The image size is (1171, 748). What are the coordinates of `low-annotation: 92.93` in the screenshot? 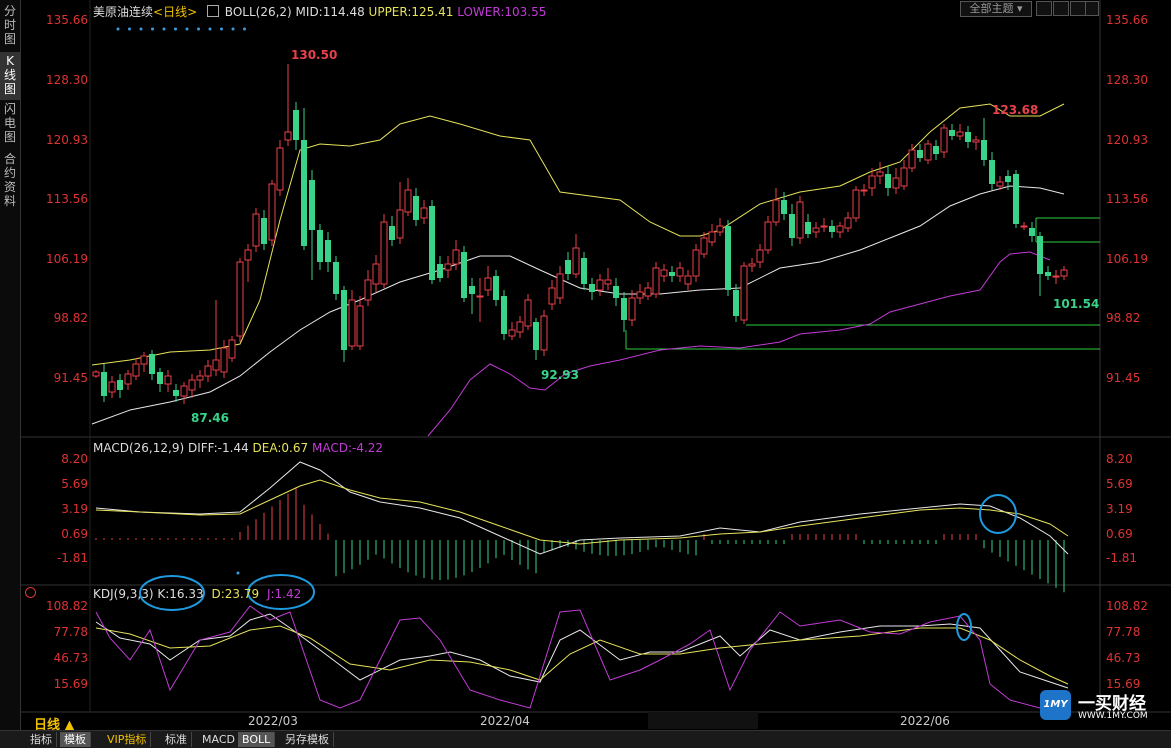 It's located at (560, 375).